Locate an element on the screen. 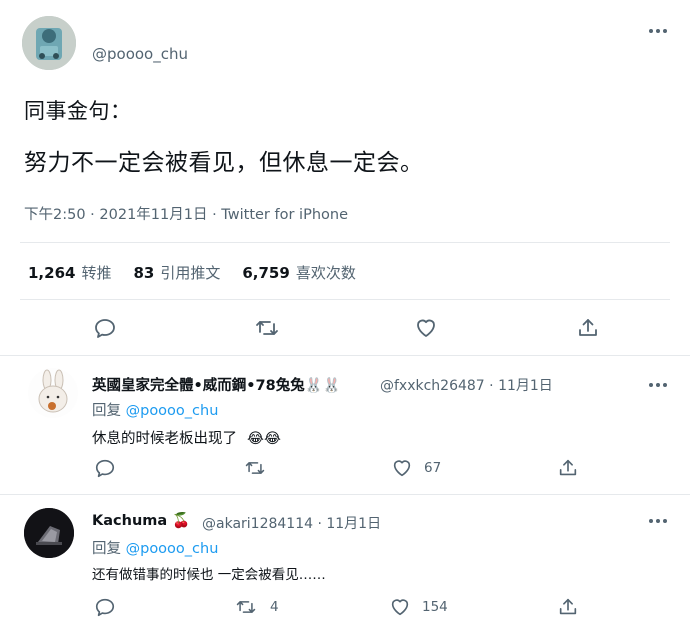 This screenshot has width=690, height=631. cherry-emoji: 🍒 is located at coordinates (181, 521).